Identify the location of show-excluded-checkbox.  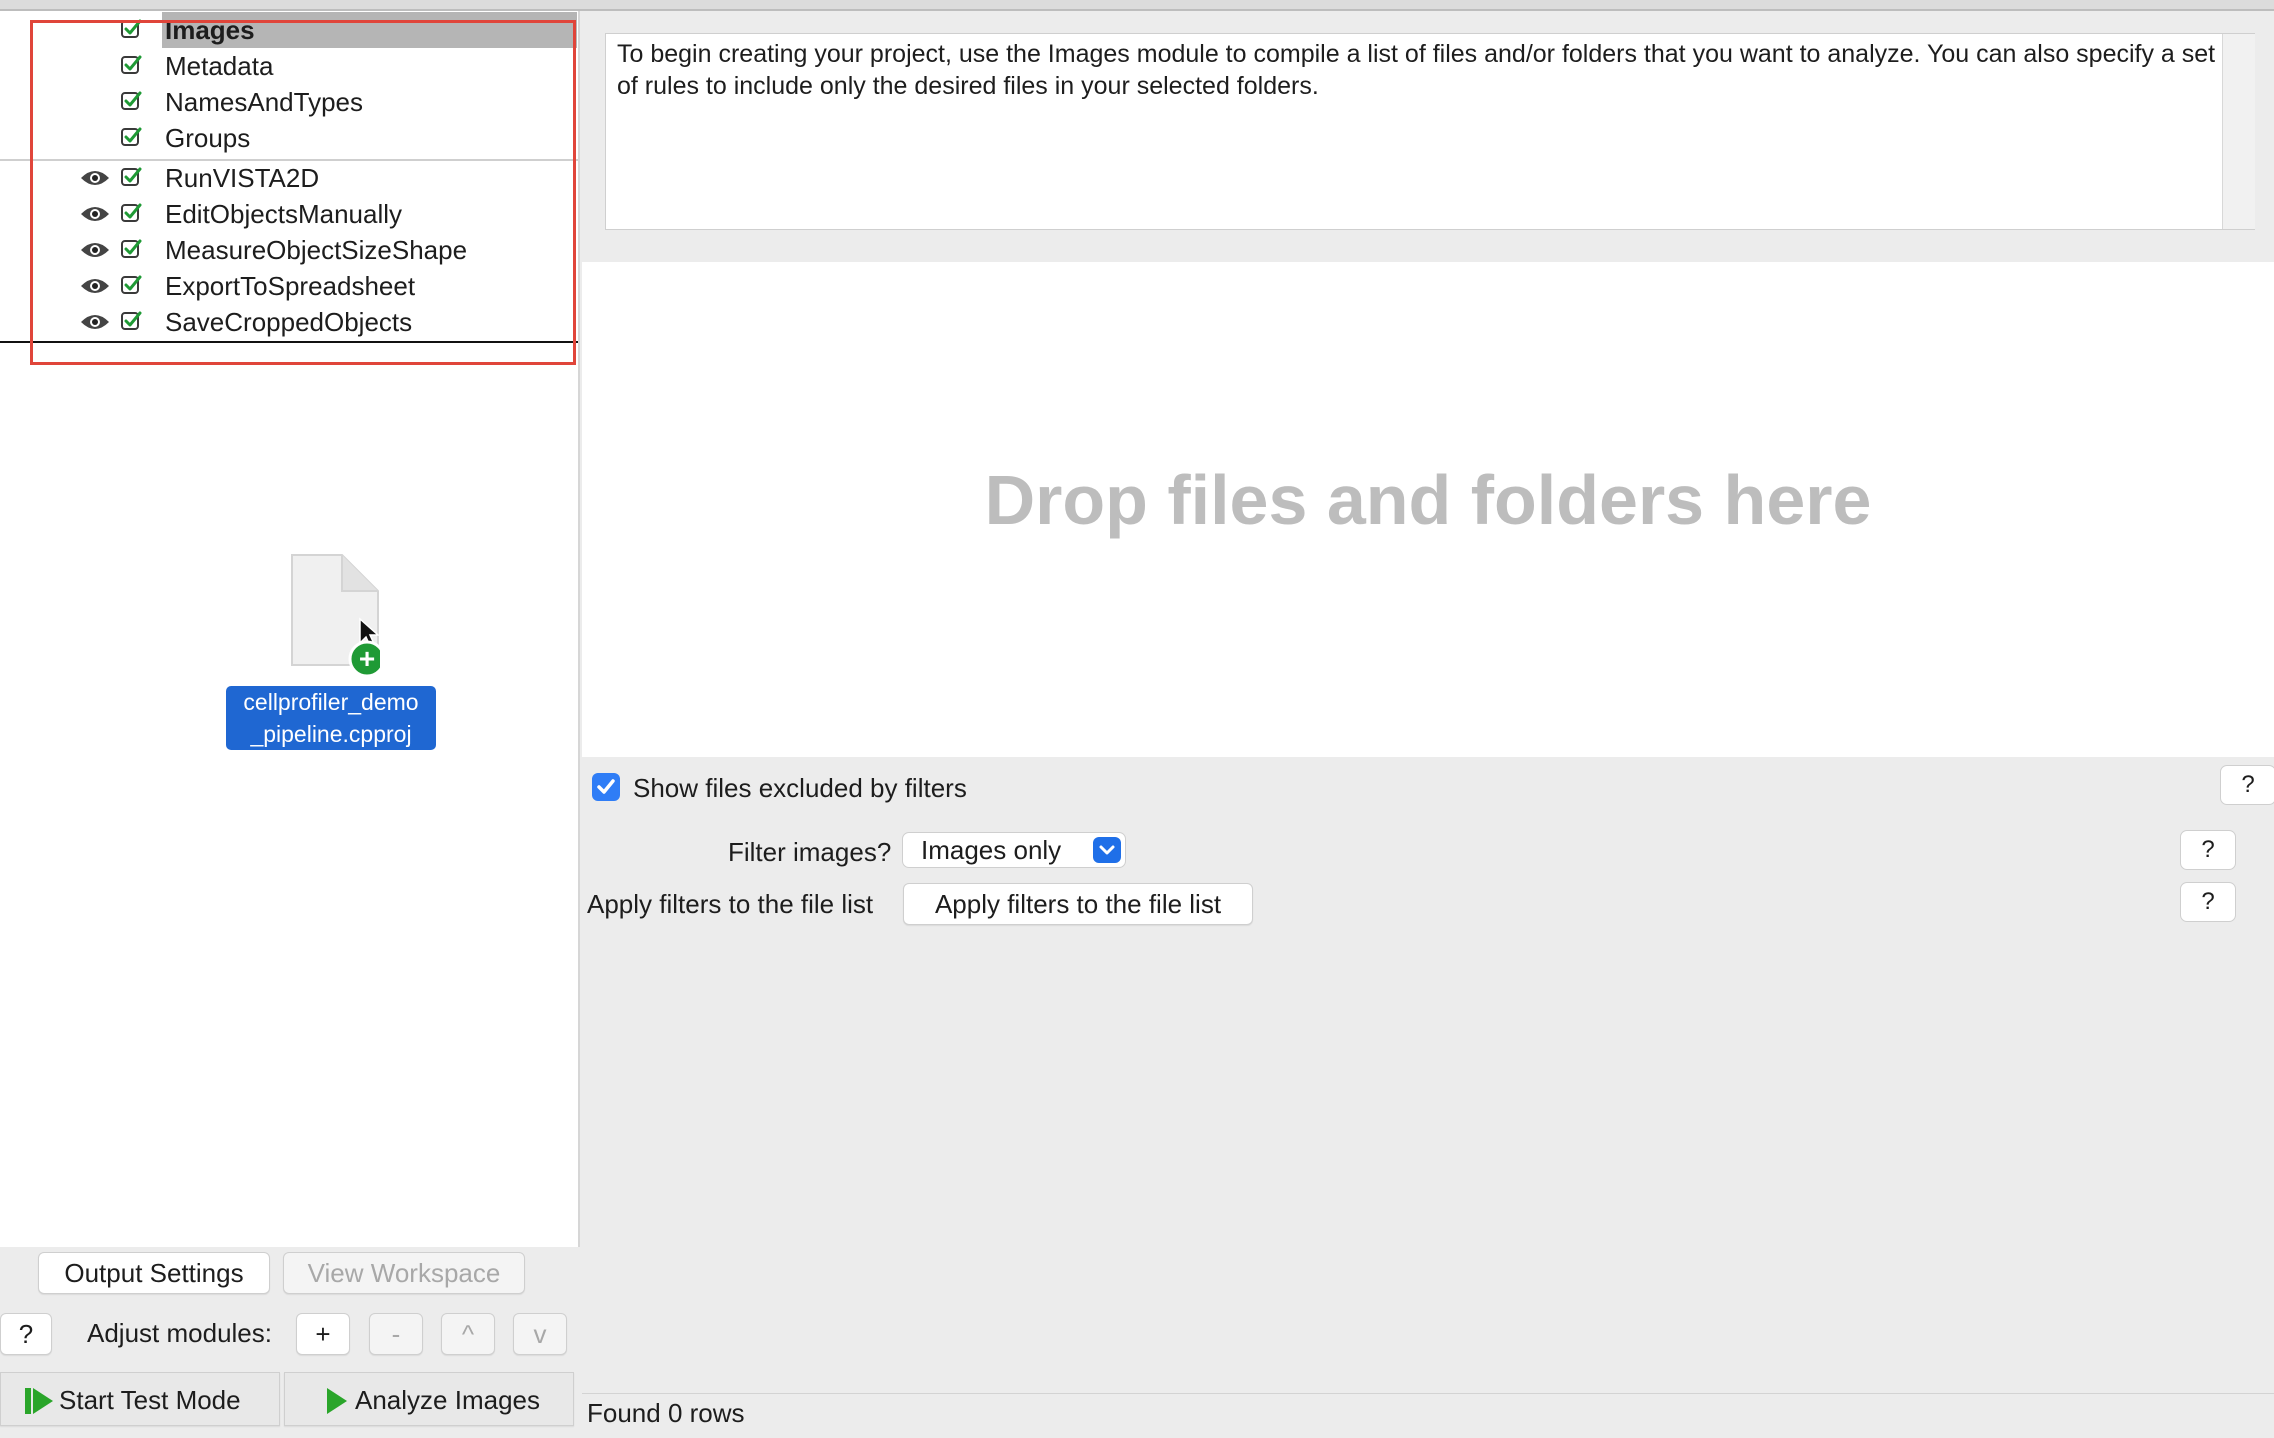
(606, 787).